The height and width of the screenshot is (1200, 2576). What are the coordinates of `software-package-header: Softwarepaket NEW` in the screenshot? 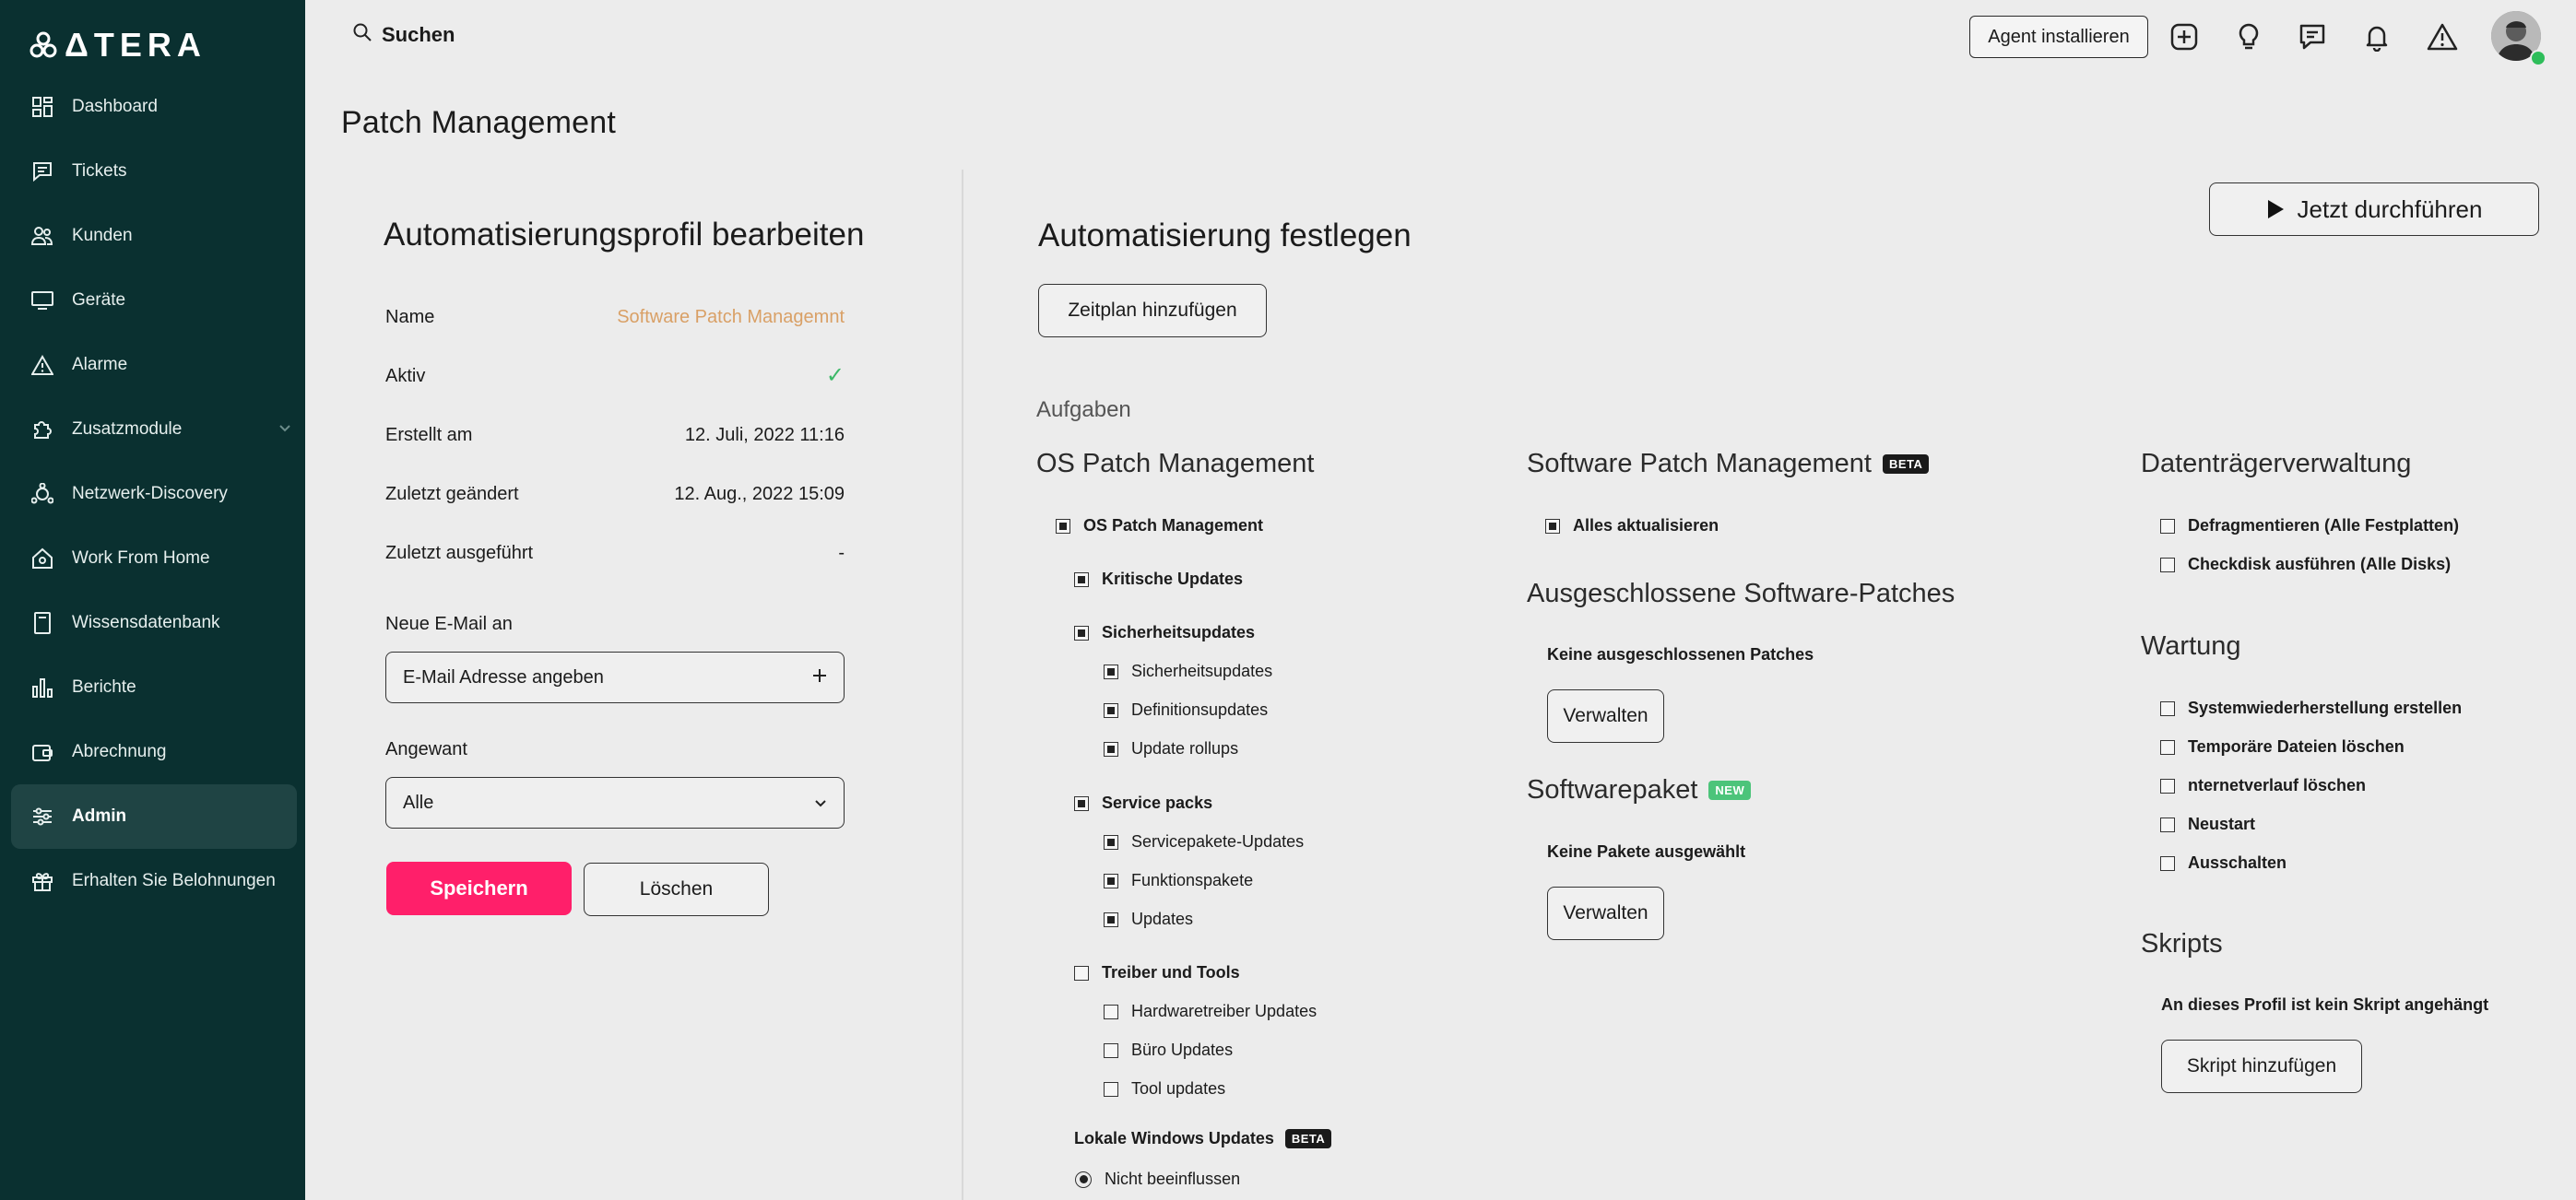 It's located at (1639, 790).